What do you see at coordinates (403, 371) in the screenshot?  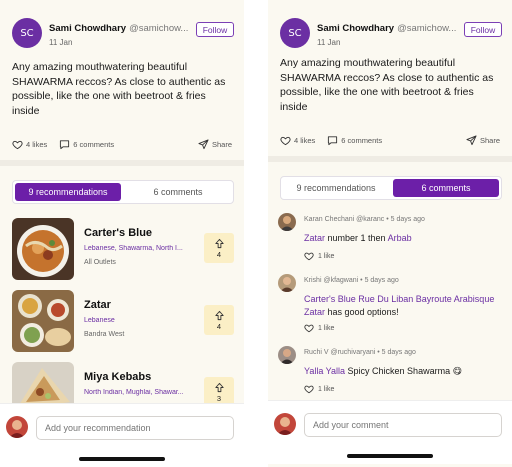 I see `comment-plain-text: Spicy Chicken Shawarma 😋` at bounding box center [403, 371].